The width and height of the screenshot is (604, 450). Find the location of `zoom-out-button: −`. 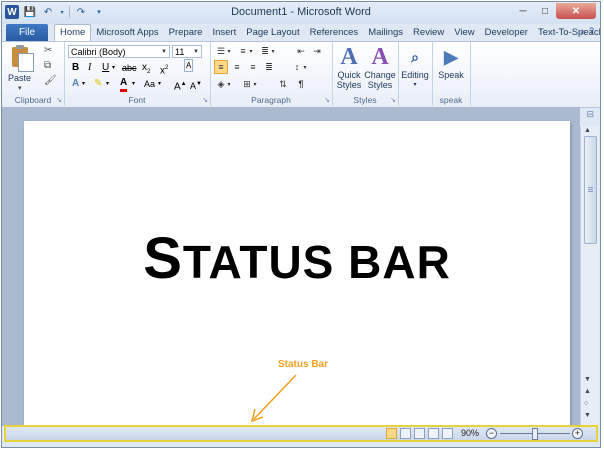

zoom-out-button: − is located at coordinates (491, 433).